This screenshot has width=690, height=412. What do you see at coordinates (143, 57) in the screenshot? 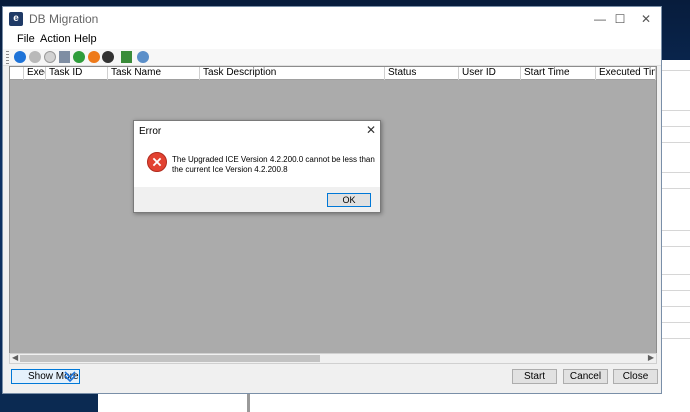
I see `globe-icon` at bounding box center [143, 57].